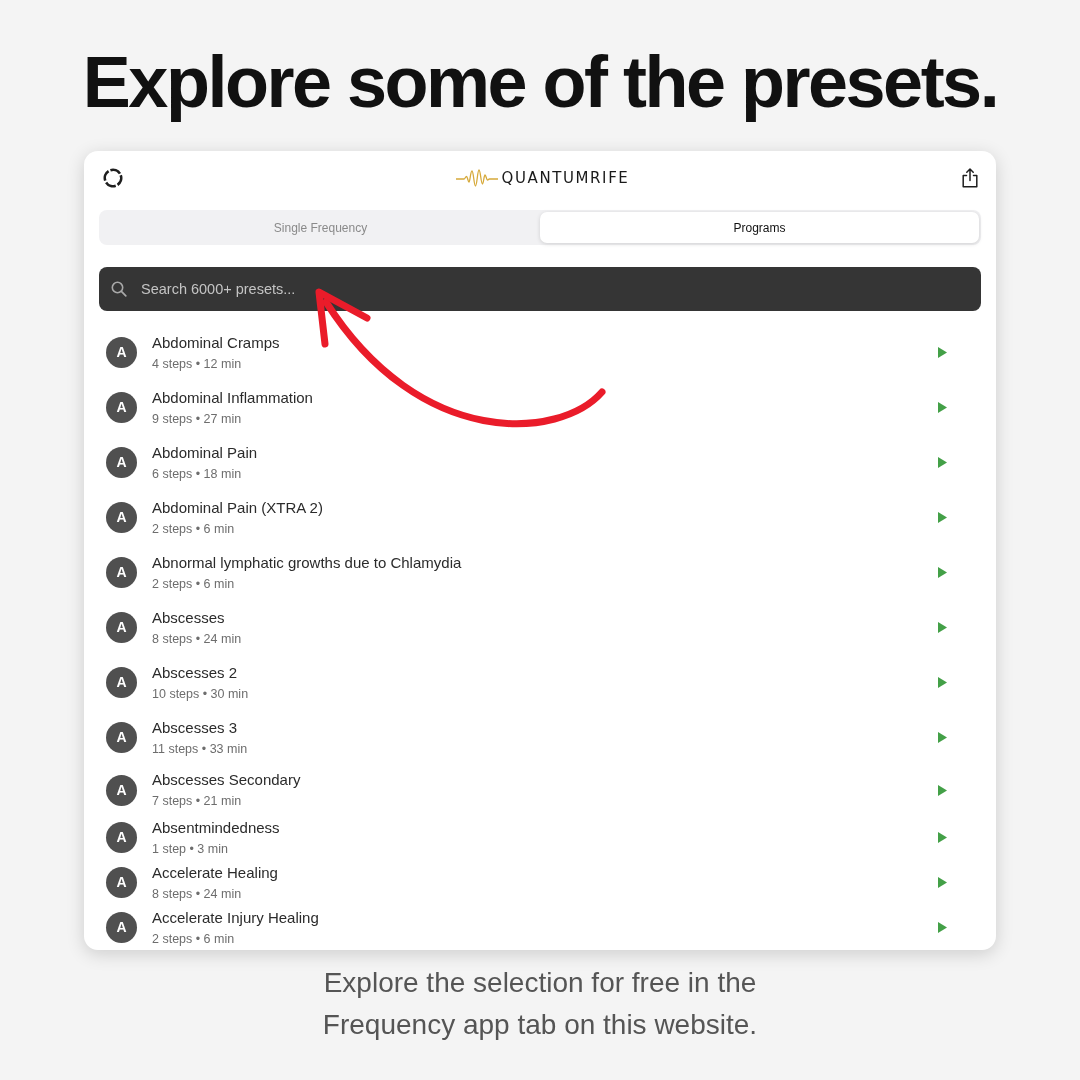 The width and height of the screenshot is (1080, 1080). What do you see at coordinates (232, 397) in the screenshot?
I see `preset-title: Abdominal Inflammation` at bounding box center [232, 397].